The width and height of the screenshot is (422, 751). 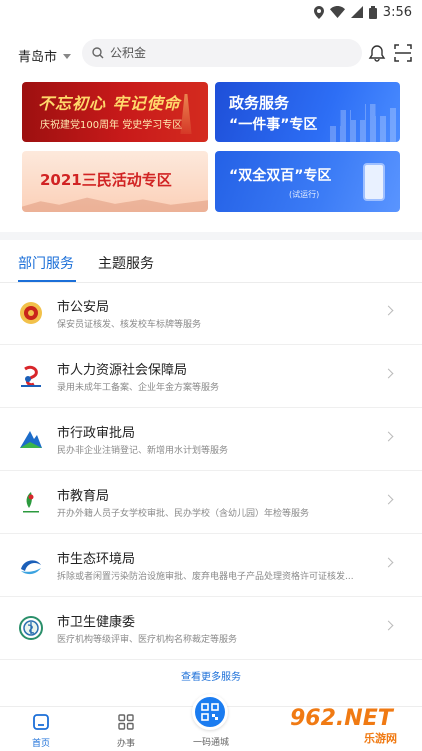 What do you see at coordinates (397, 12) in the screenshot?
I see `clock: 3:56` at bounding box center [397, 12].